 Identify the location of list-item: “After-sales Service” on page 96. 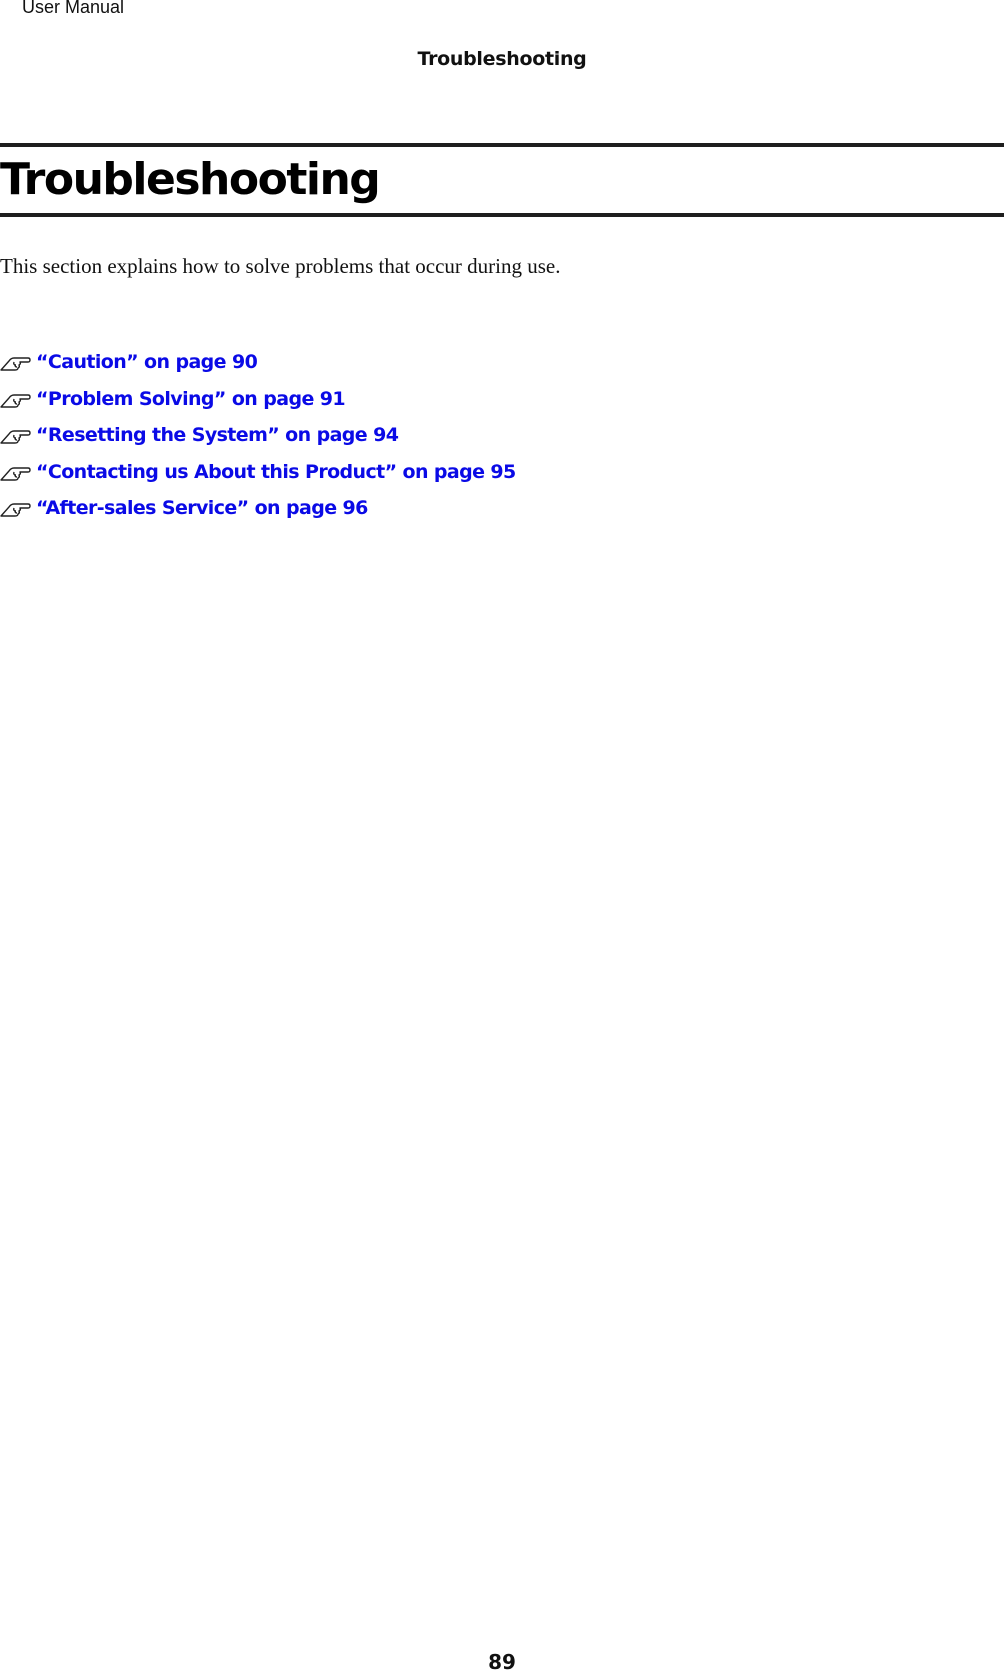
(258, 508).